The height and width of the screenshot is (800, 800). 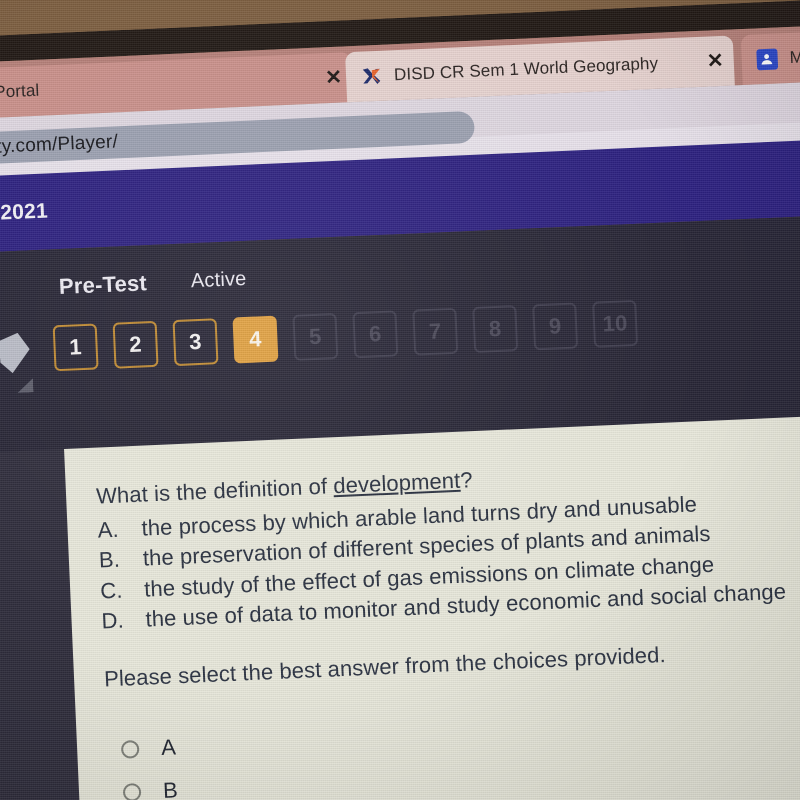 I want to click on tab-title: ME, so click(x=794, y=56).